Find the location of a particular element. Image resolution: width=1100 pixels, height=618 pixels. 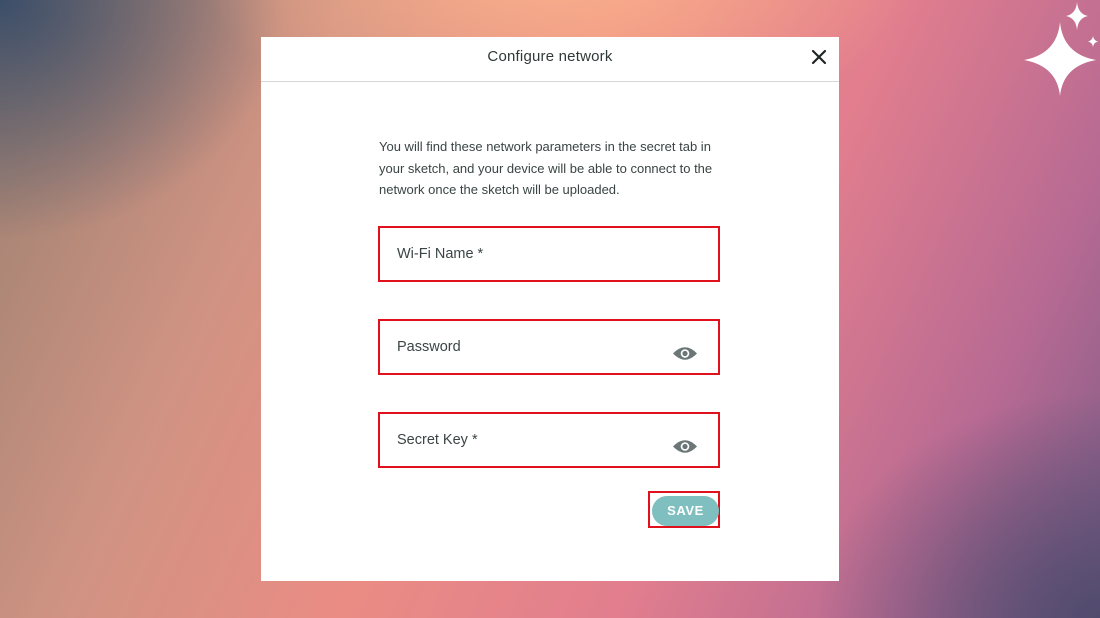

dialog-title: Configure network is located at coordinates (550, 56).